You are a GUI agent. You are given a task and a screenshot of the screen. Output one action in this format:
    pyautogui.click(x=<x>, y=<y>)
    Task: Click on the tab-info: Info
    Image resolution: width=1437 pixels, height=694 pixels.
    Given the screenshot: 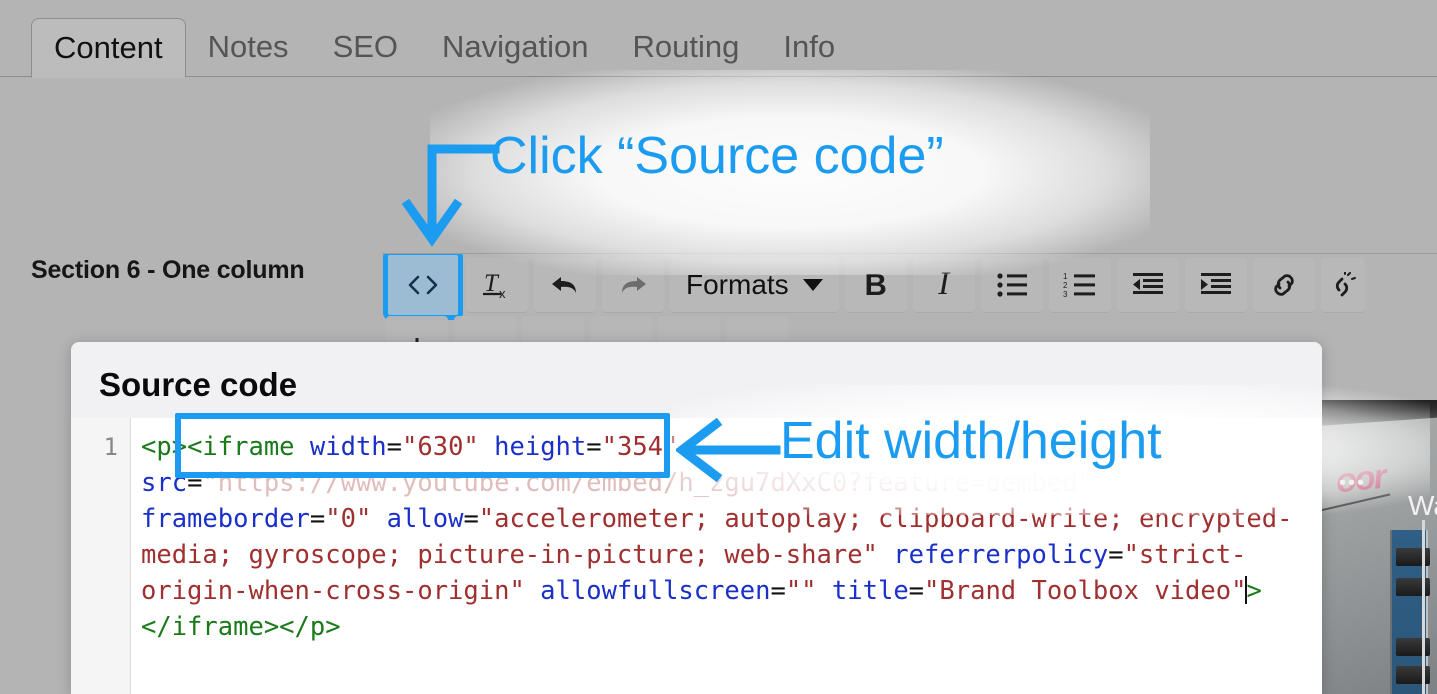 What is the action you would take?
    pyautogui.click(x=809, y=54)
    